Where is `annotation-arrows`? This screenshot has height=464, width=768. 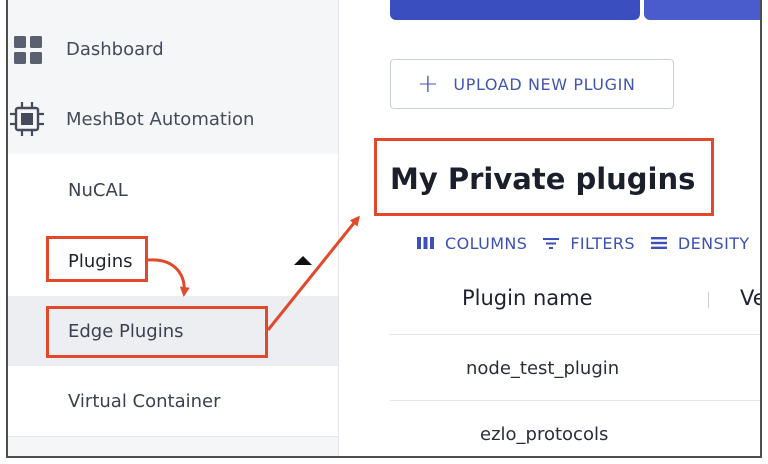 annotation-arrows is located at coordinates (253, 273).